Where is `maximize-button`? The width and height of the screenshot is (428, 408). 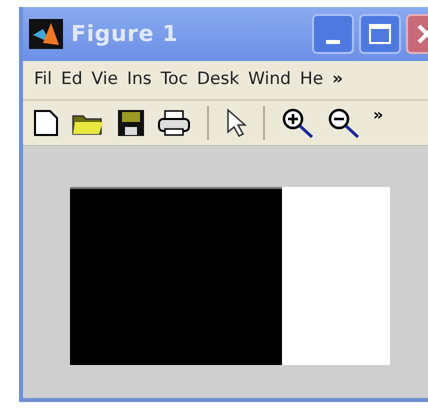 maximize-button is located at coordinates (380, 34).